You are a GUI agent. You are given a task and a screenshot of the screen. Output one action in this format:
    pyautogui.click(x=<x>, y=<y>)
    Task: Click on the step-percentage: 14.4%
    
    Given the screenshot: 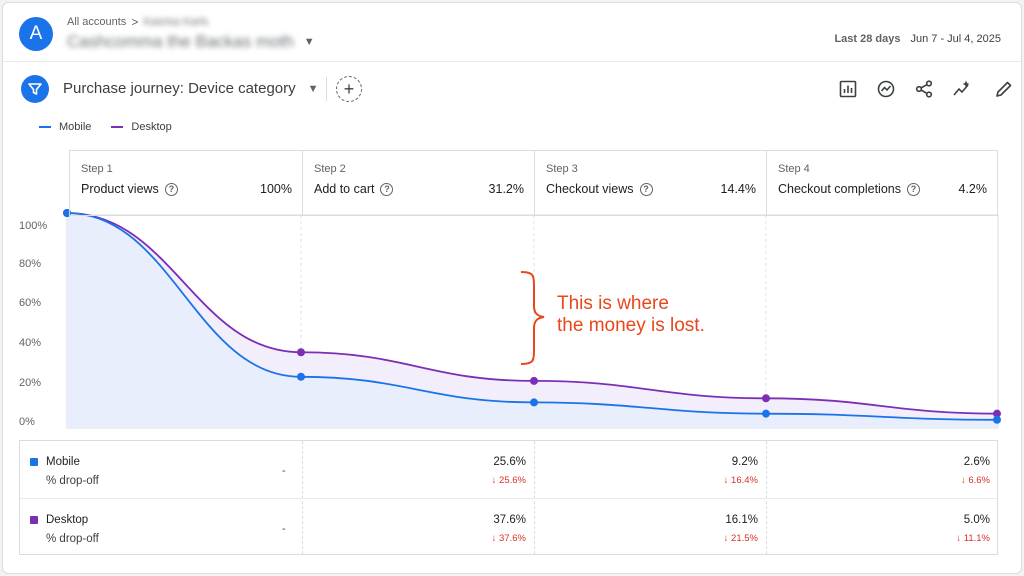 What is the action you would take?
    pyautogui.click(x=738, y=189)
    